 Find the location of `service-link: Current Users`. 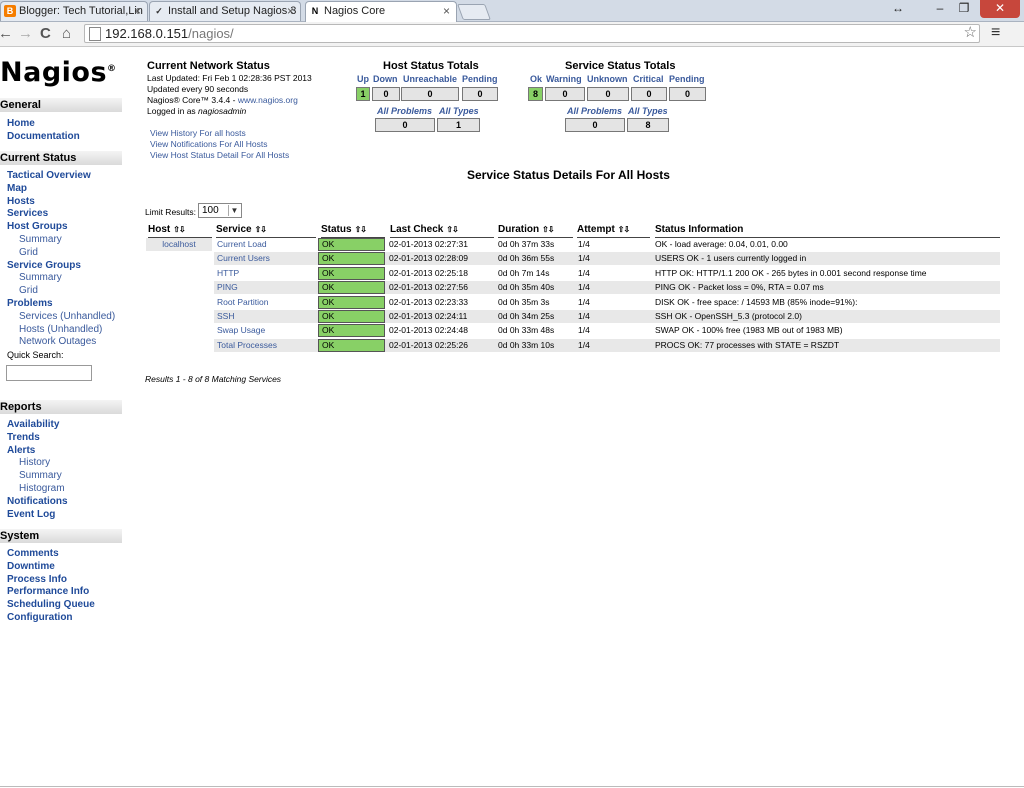

service-link: Current Users is located at coordinates (267, 258).